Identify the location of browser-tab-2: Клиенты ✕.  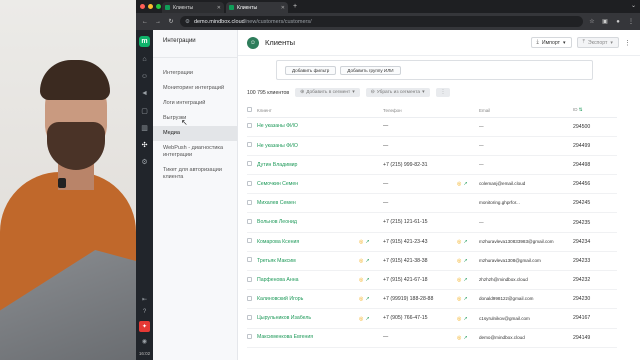
(257, 7).